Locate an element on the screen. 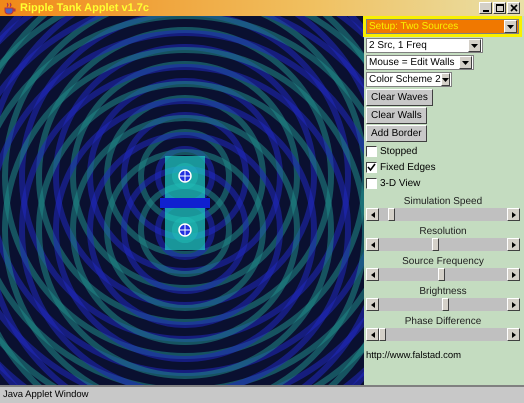 The height and width of the screenshot is (403, 524). close-button is located at coordinates (513, 8).